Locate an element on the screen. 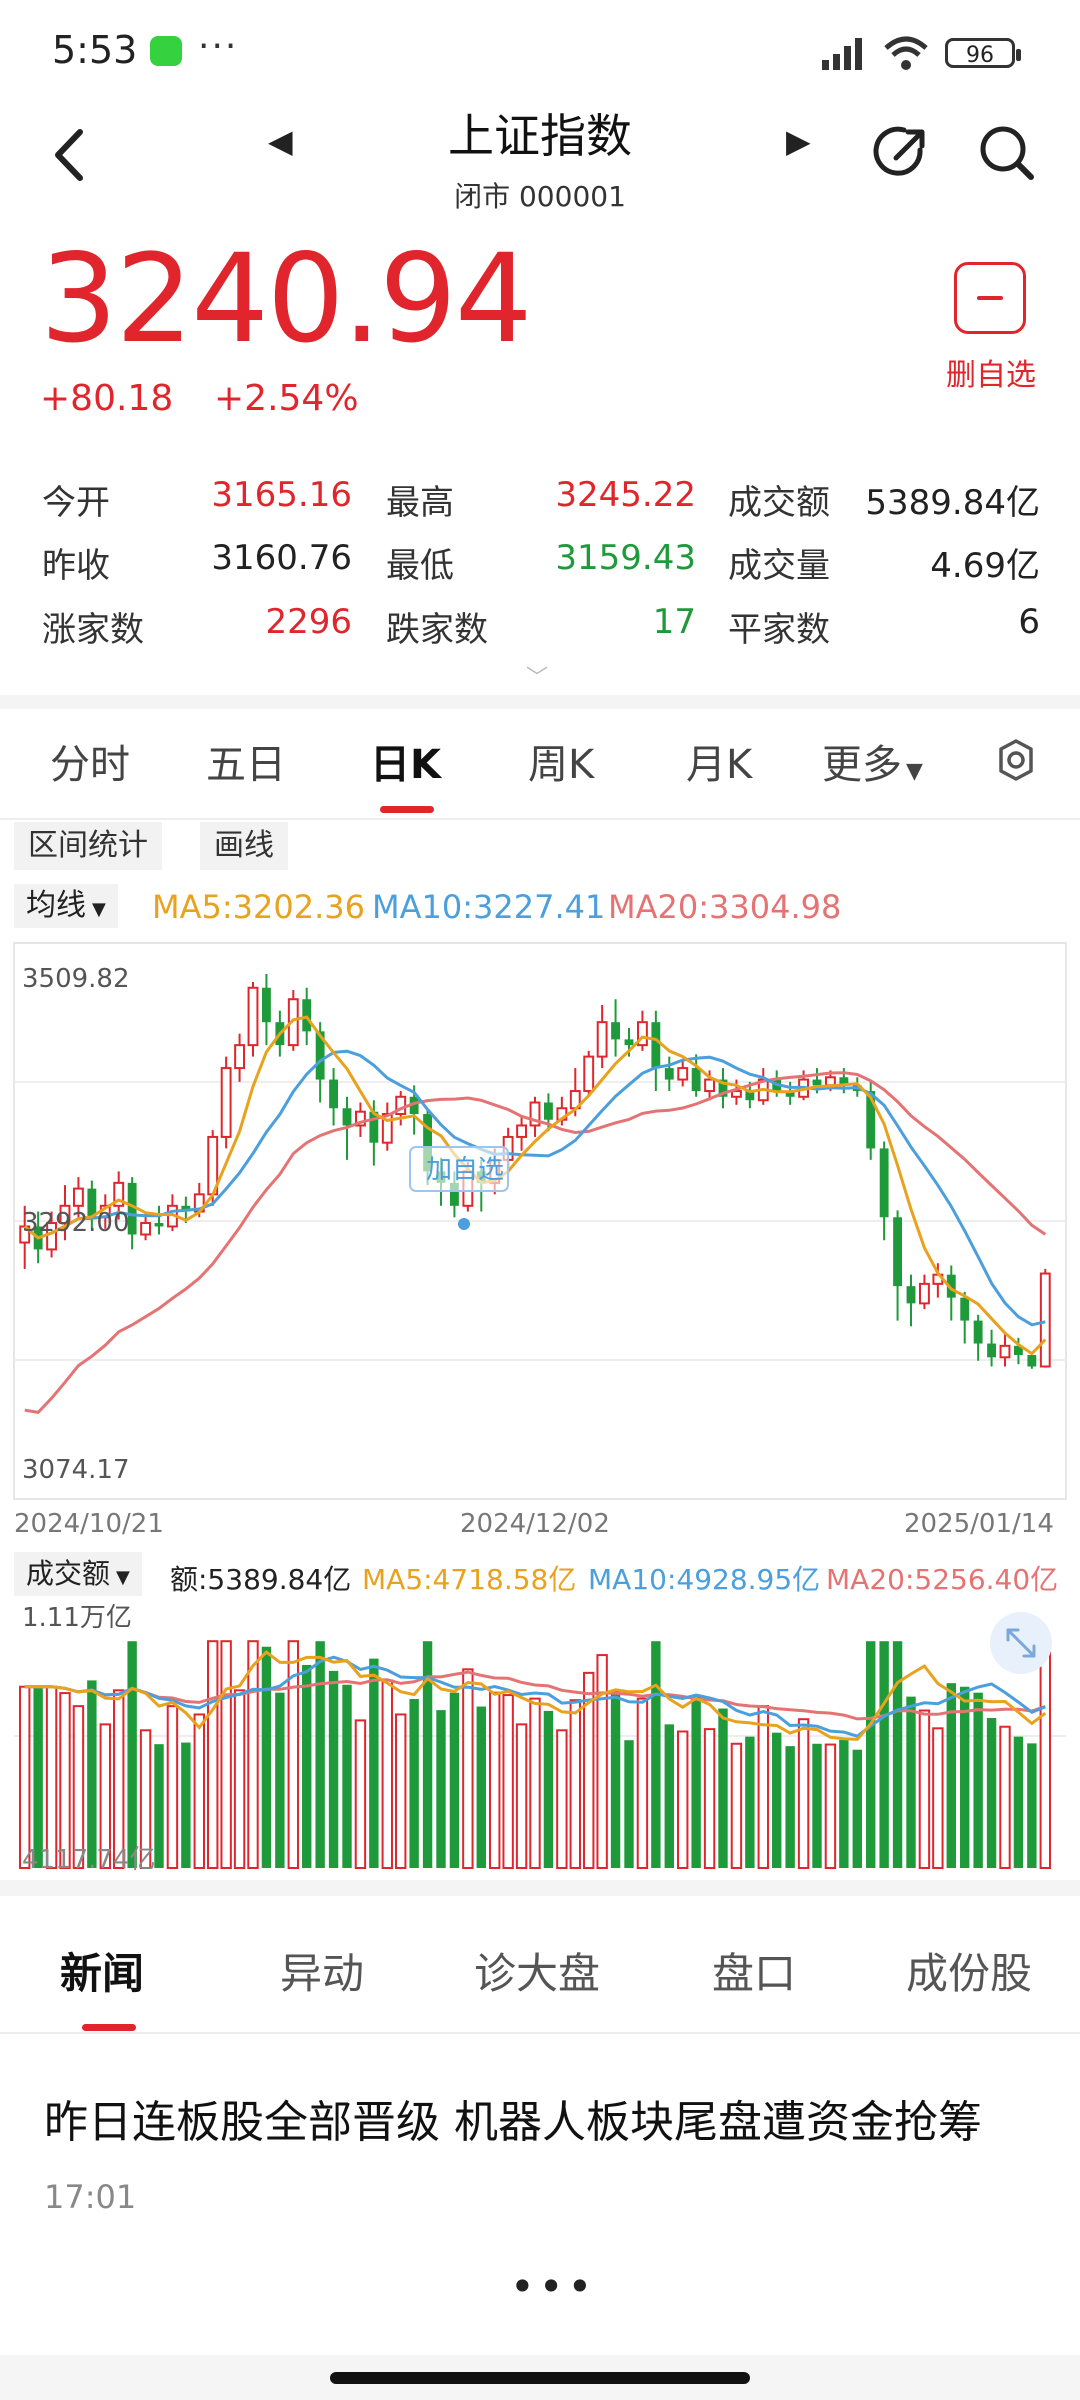 The width and height of the screenshot is (1080, 2400). tab-diagnosis: 诊大盘 is located at coordinates (537, 1970).